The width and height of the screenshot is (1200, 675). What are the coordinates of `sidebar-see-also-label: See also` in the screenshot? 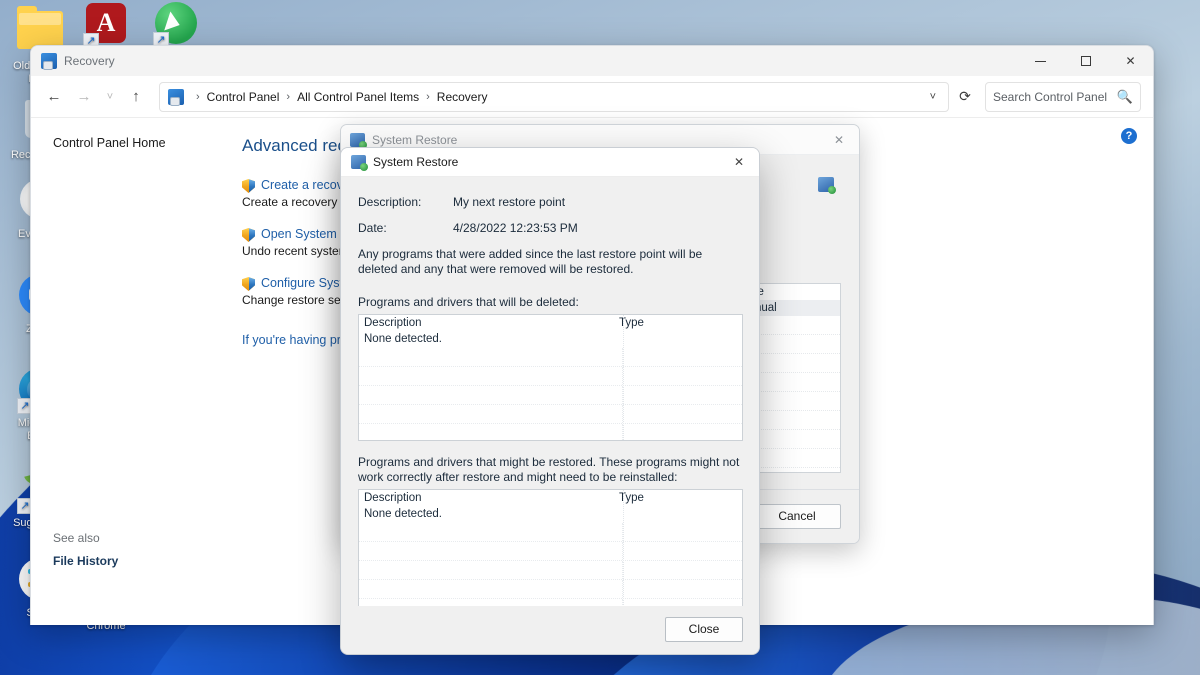 It's located at (76, 538).